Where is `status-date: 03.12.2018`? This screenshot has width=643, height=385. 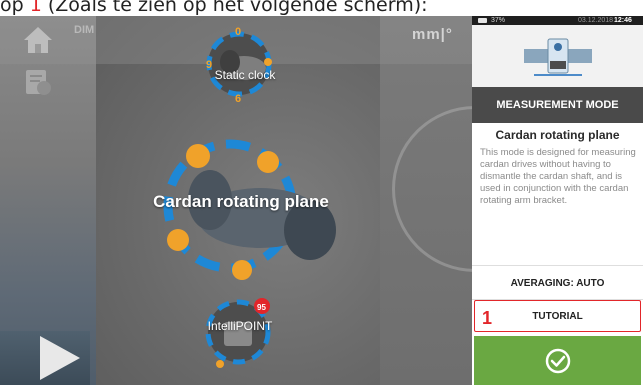
status-date: 03.12.2018 is located at coordinates (596, 20).